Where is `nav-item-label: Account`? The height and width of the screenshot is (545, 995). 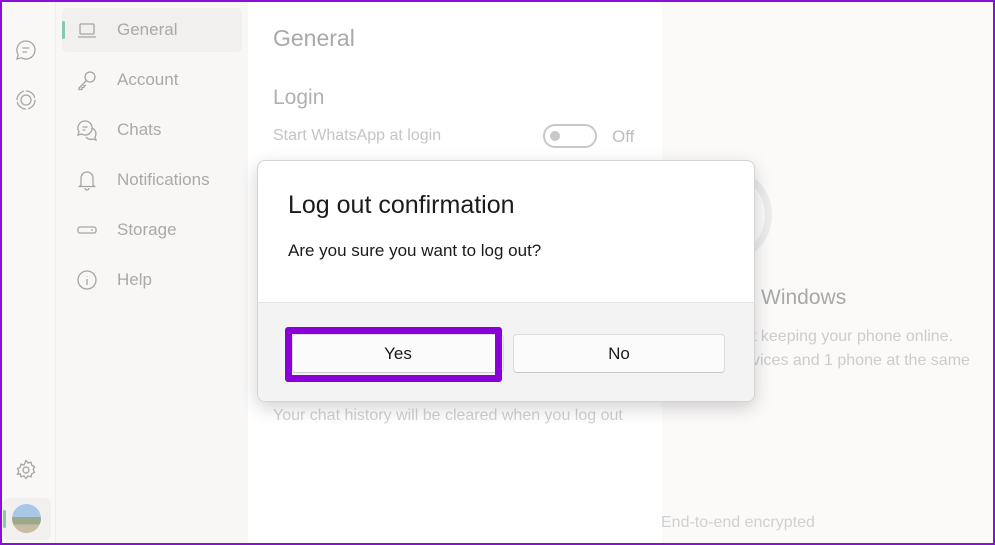
nav-item-label: Account is located at coordinates (148, 79).